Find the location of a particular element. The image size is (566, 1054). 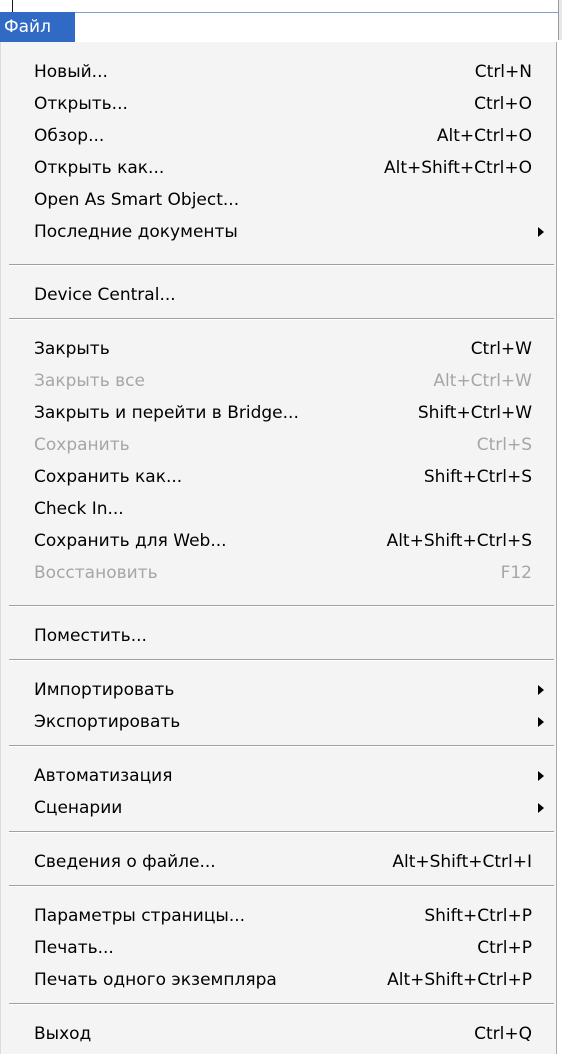

menu-item-export: Экспортировать is located at coordinates (278, 722).